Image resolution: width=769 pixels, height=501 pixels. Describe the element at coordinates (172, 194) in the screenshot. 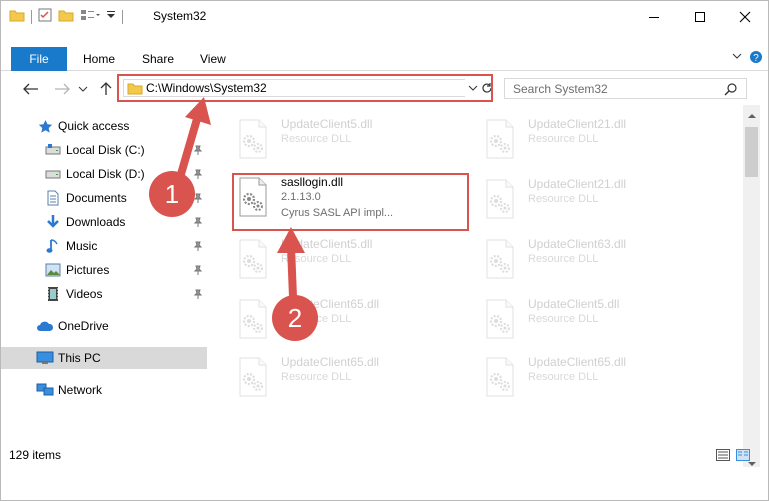

I see `annotation-badge-1: 1` at that location.